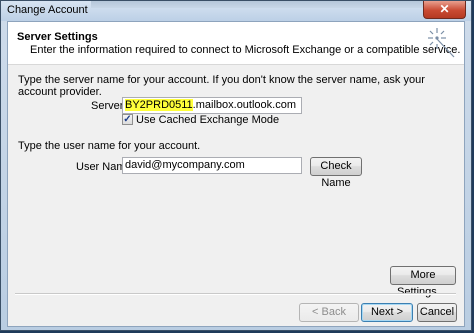 The height and width of the screenshot is (333, 474). What do you see at coordinates (47, 10) in the screenshot?
I see `window-title: Change Account` at bounding box center [47, 10].